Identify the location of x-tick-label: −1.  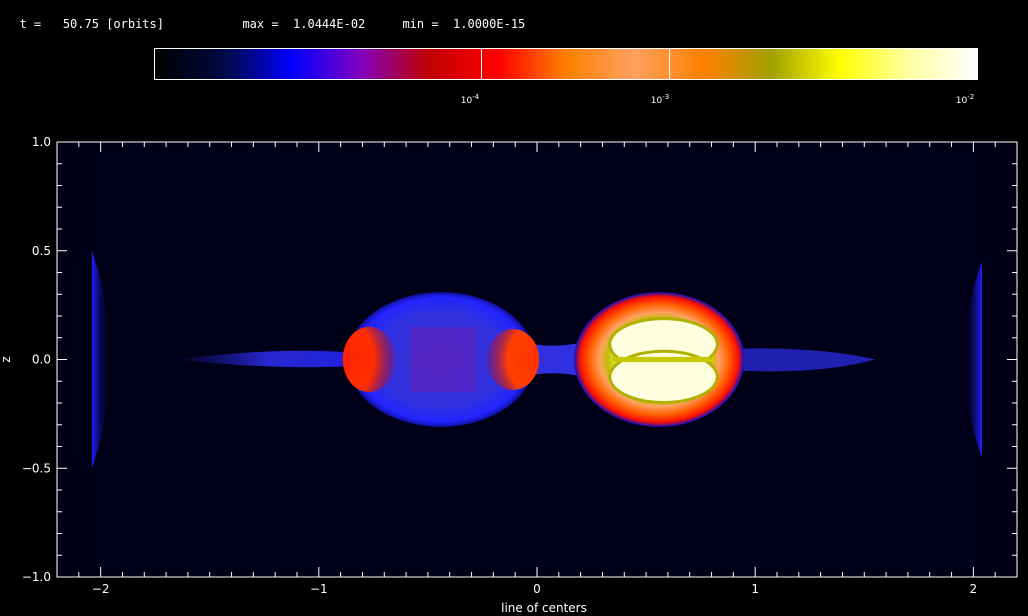
(319, 589).